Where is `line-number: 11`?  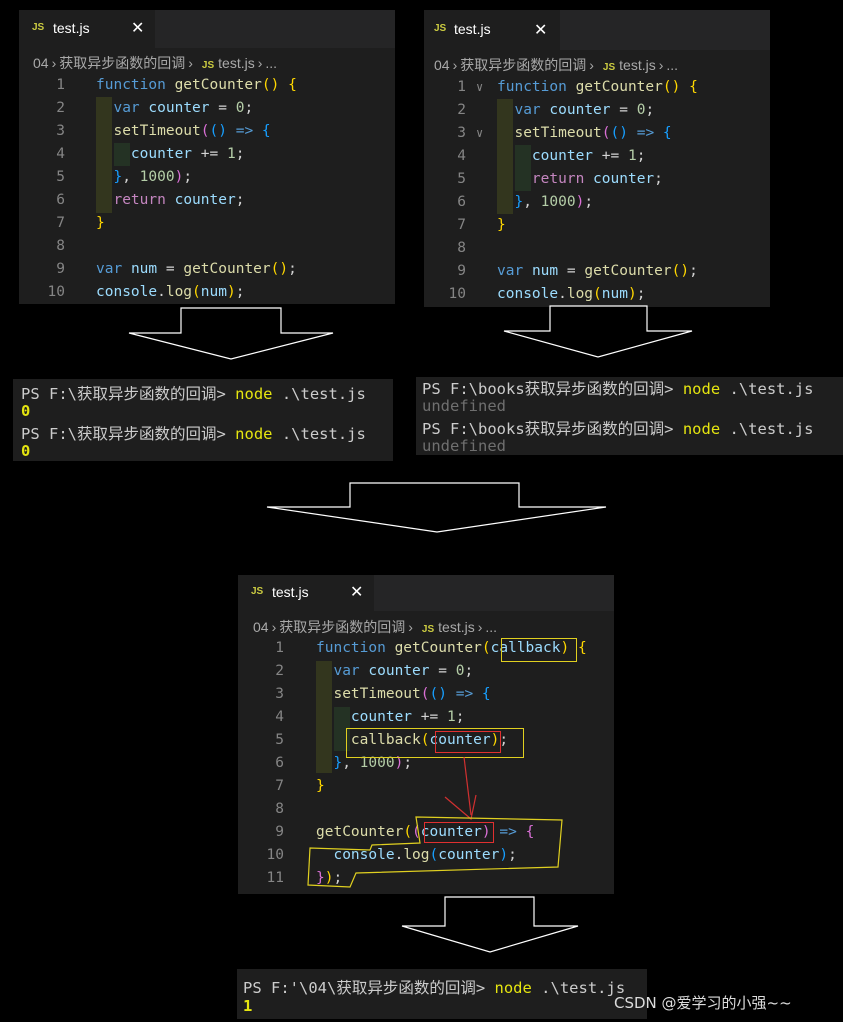
line-number: 11 is located at coordinates (275, 878).